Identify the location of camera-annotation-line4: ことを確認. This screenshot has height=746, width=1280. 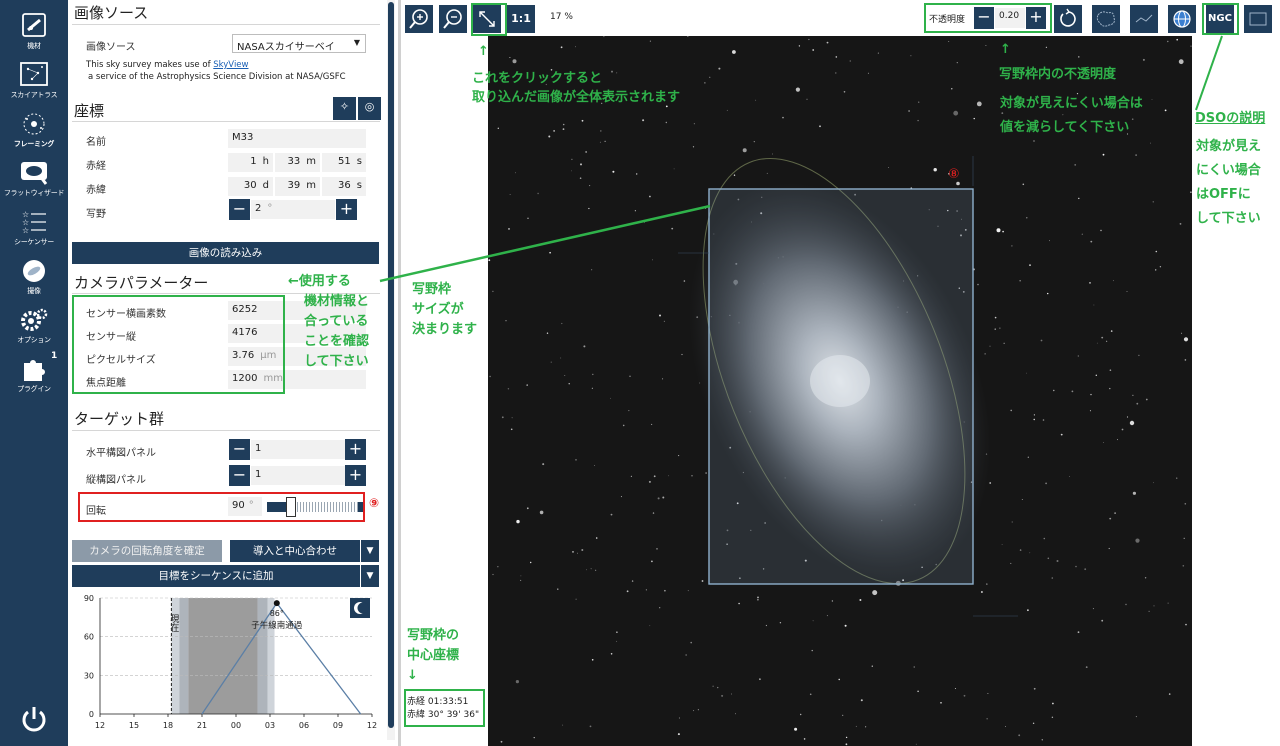
(337, 341).